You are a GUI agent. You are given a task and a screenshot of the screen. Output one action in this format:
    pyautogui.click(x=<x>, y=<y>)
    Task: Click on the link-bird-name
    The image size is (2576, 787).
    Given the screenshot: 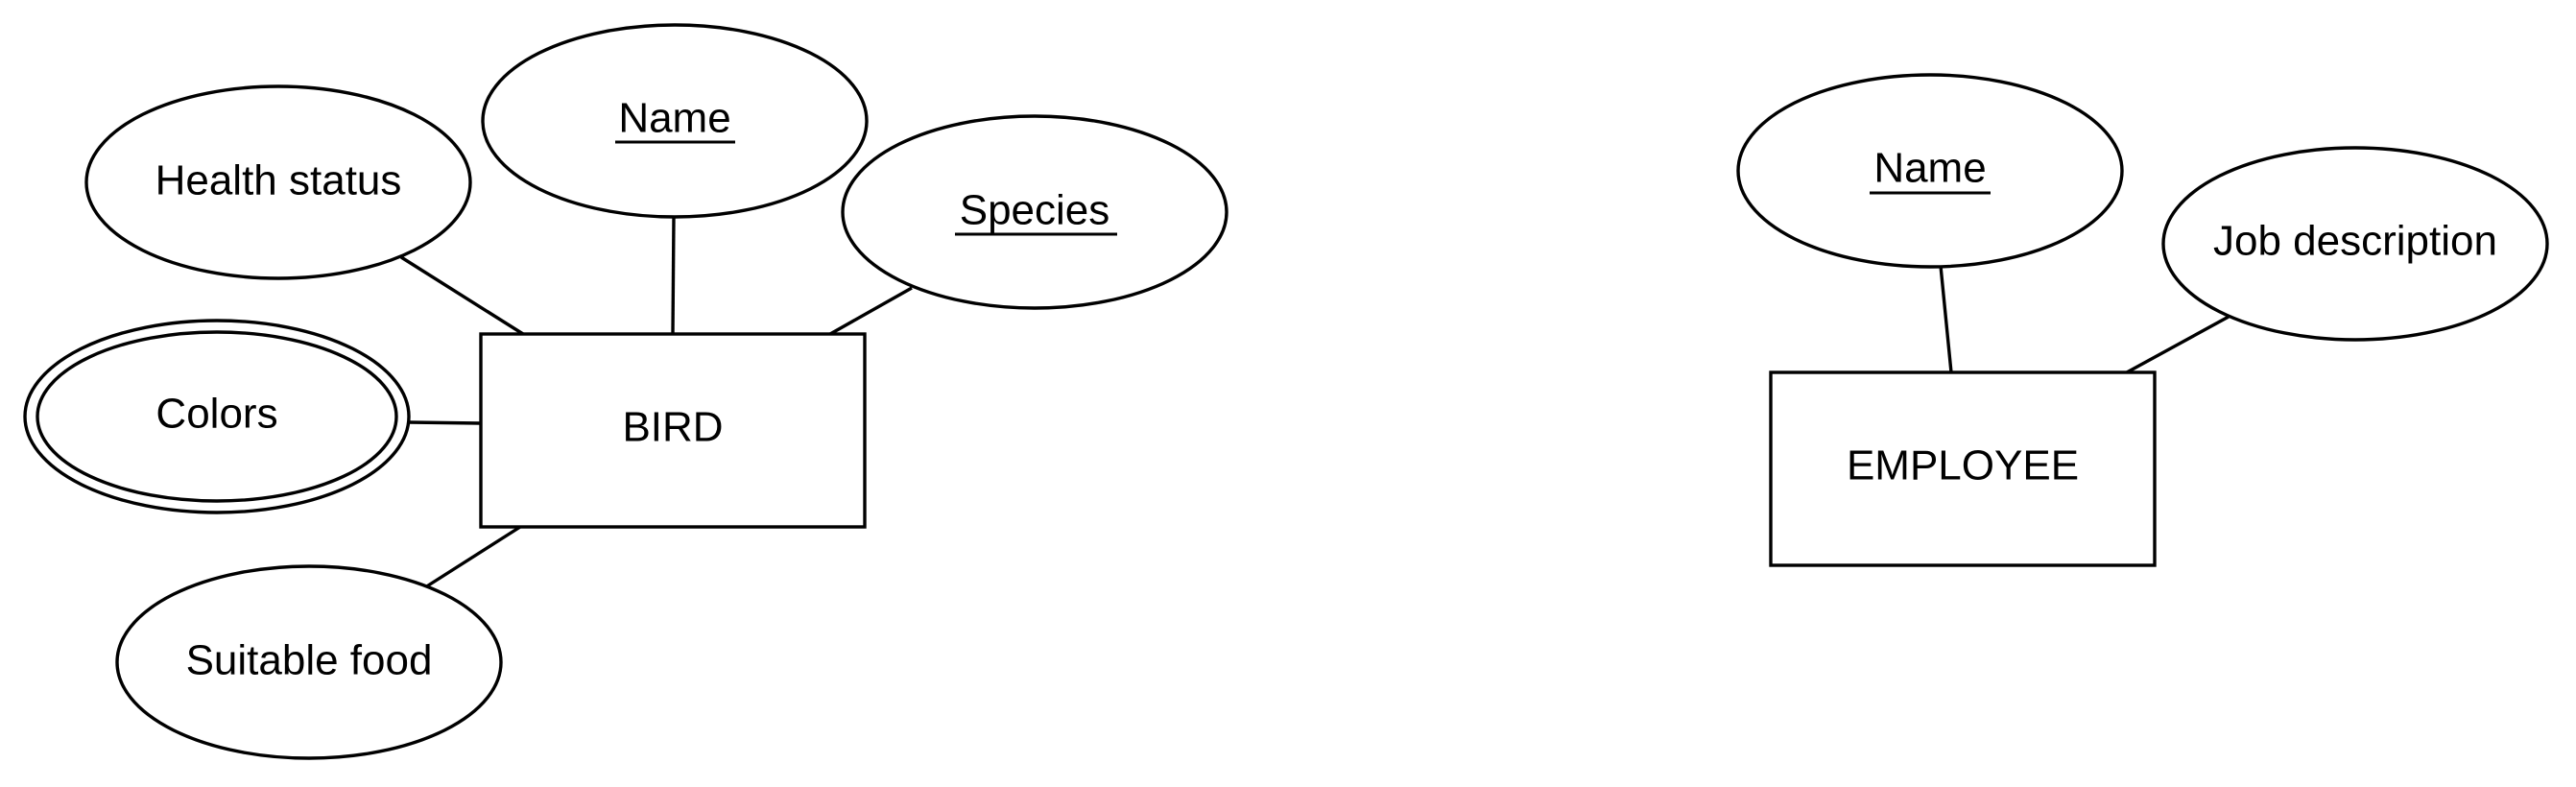 What is the action you would take?
    pyautogui.click(x=673, y=275)
    